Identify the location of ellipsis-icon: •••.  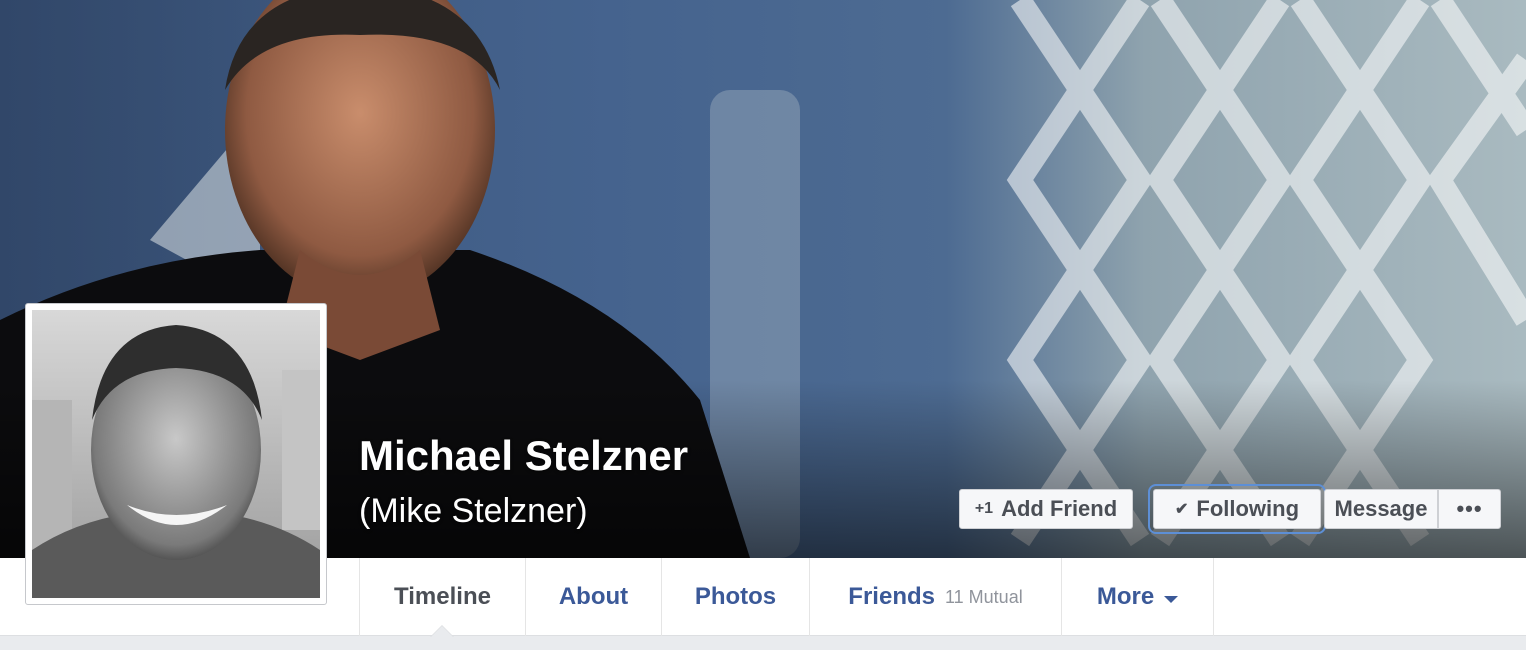
(1469, 508).